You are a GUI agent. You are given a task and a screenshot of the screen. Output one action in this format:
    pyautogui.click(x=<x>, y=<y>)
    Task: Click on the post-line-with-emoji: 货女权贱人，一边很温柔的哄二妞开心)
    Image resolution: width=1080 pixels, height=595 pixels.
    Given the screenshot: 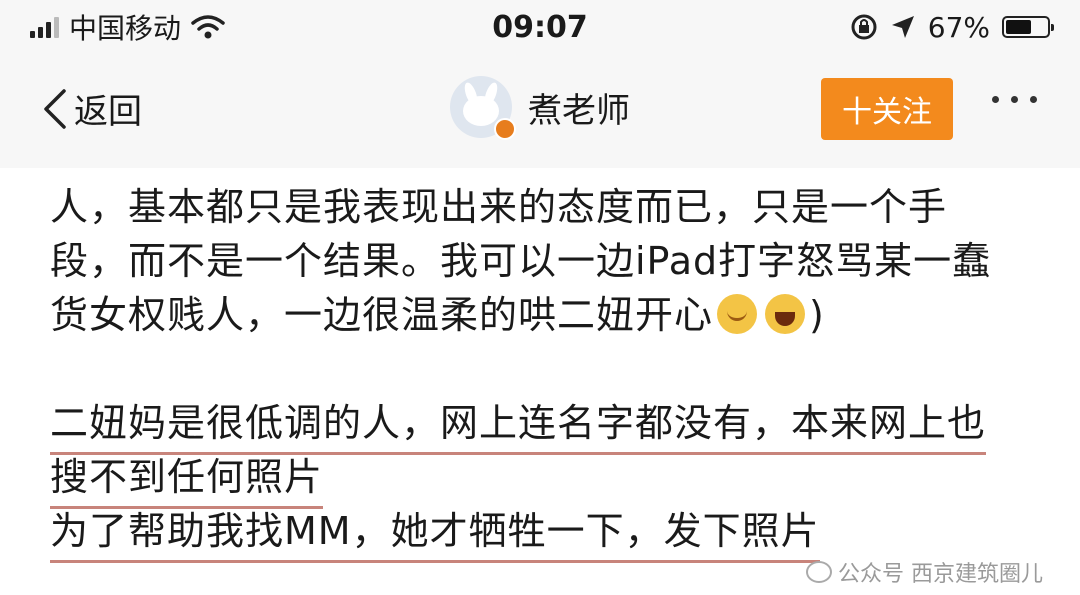 What is the action you would take?
    pyautogui.click(x=555, y=315)
    